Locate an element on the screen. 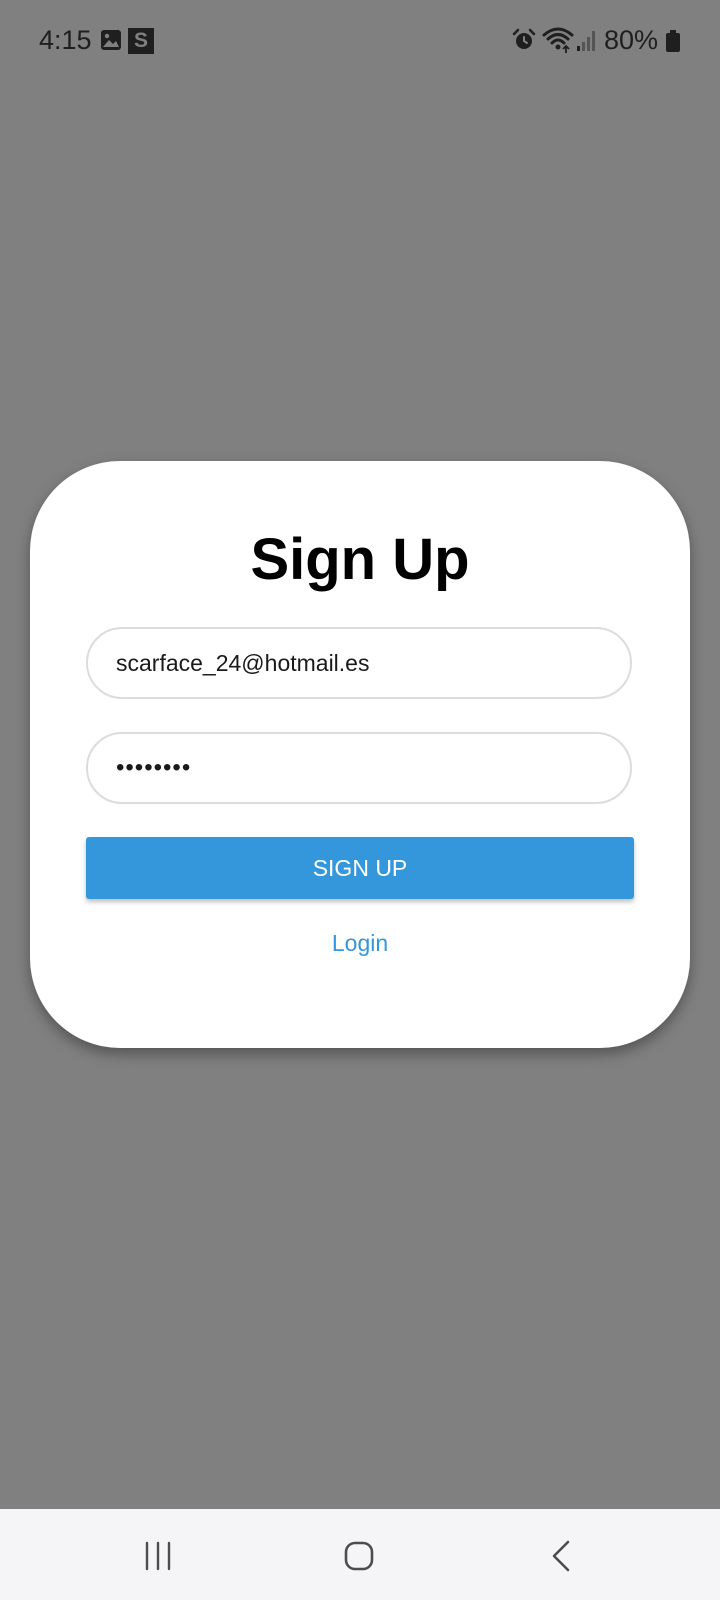  battery-icon is located at coordinates (673, 41).